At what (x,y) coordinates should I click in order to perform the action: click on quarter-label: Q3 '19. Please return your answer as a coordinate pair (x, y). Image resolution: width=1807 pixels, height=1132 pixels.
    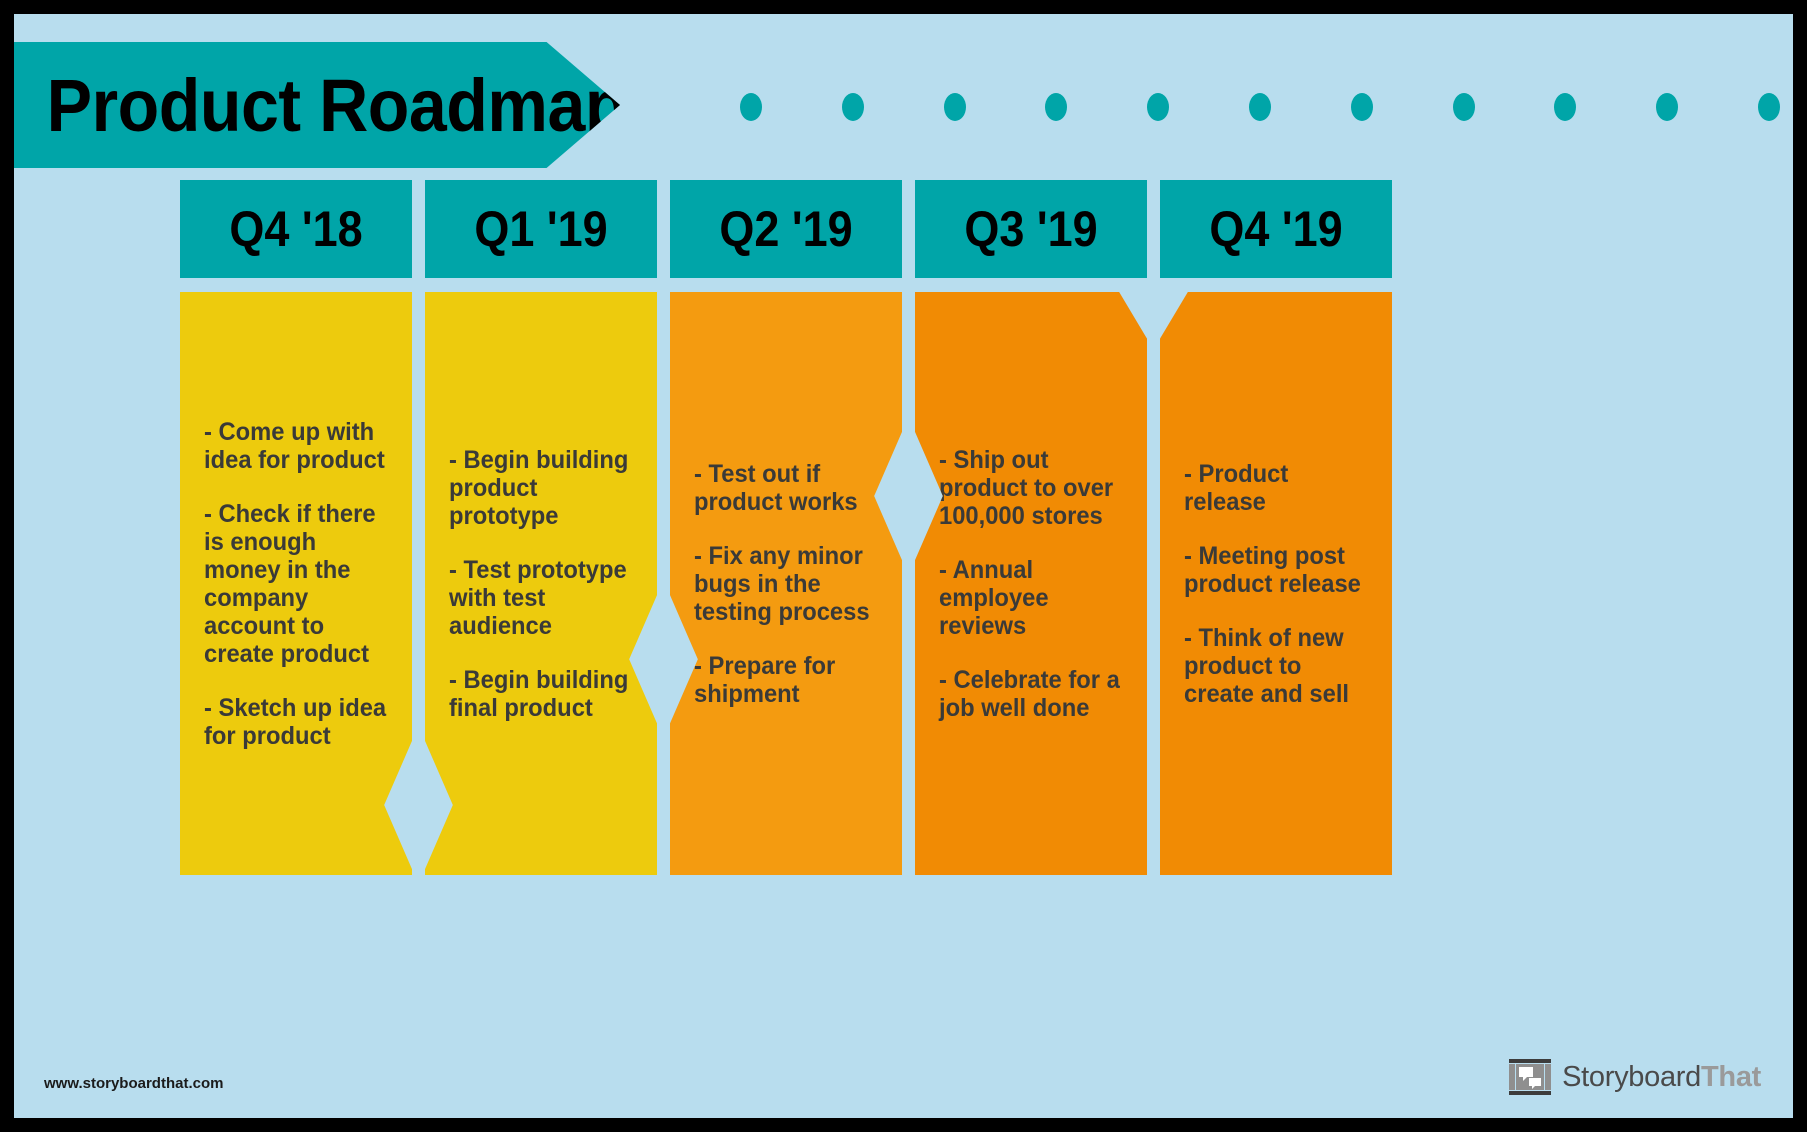
    Looking at the image, I should click on (1031, 229).